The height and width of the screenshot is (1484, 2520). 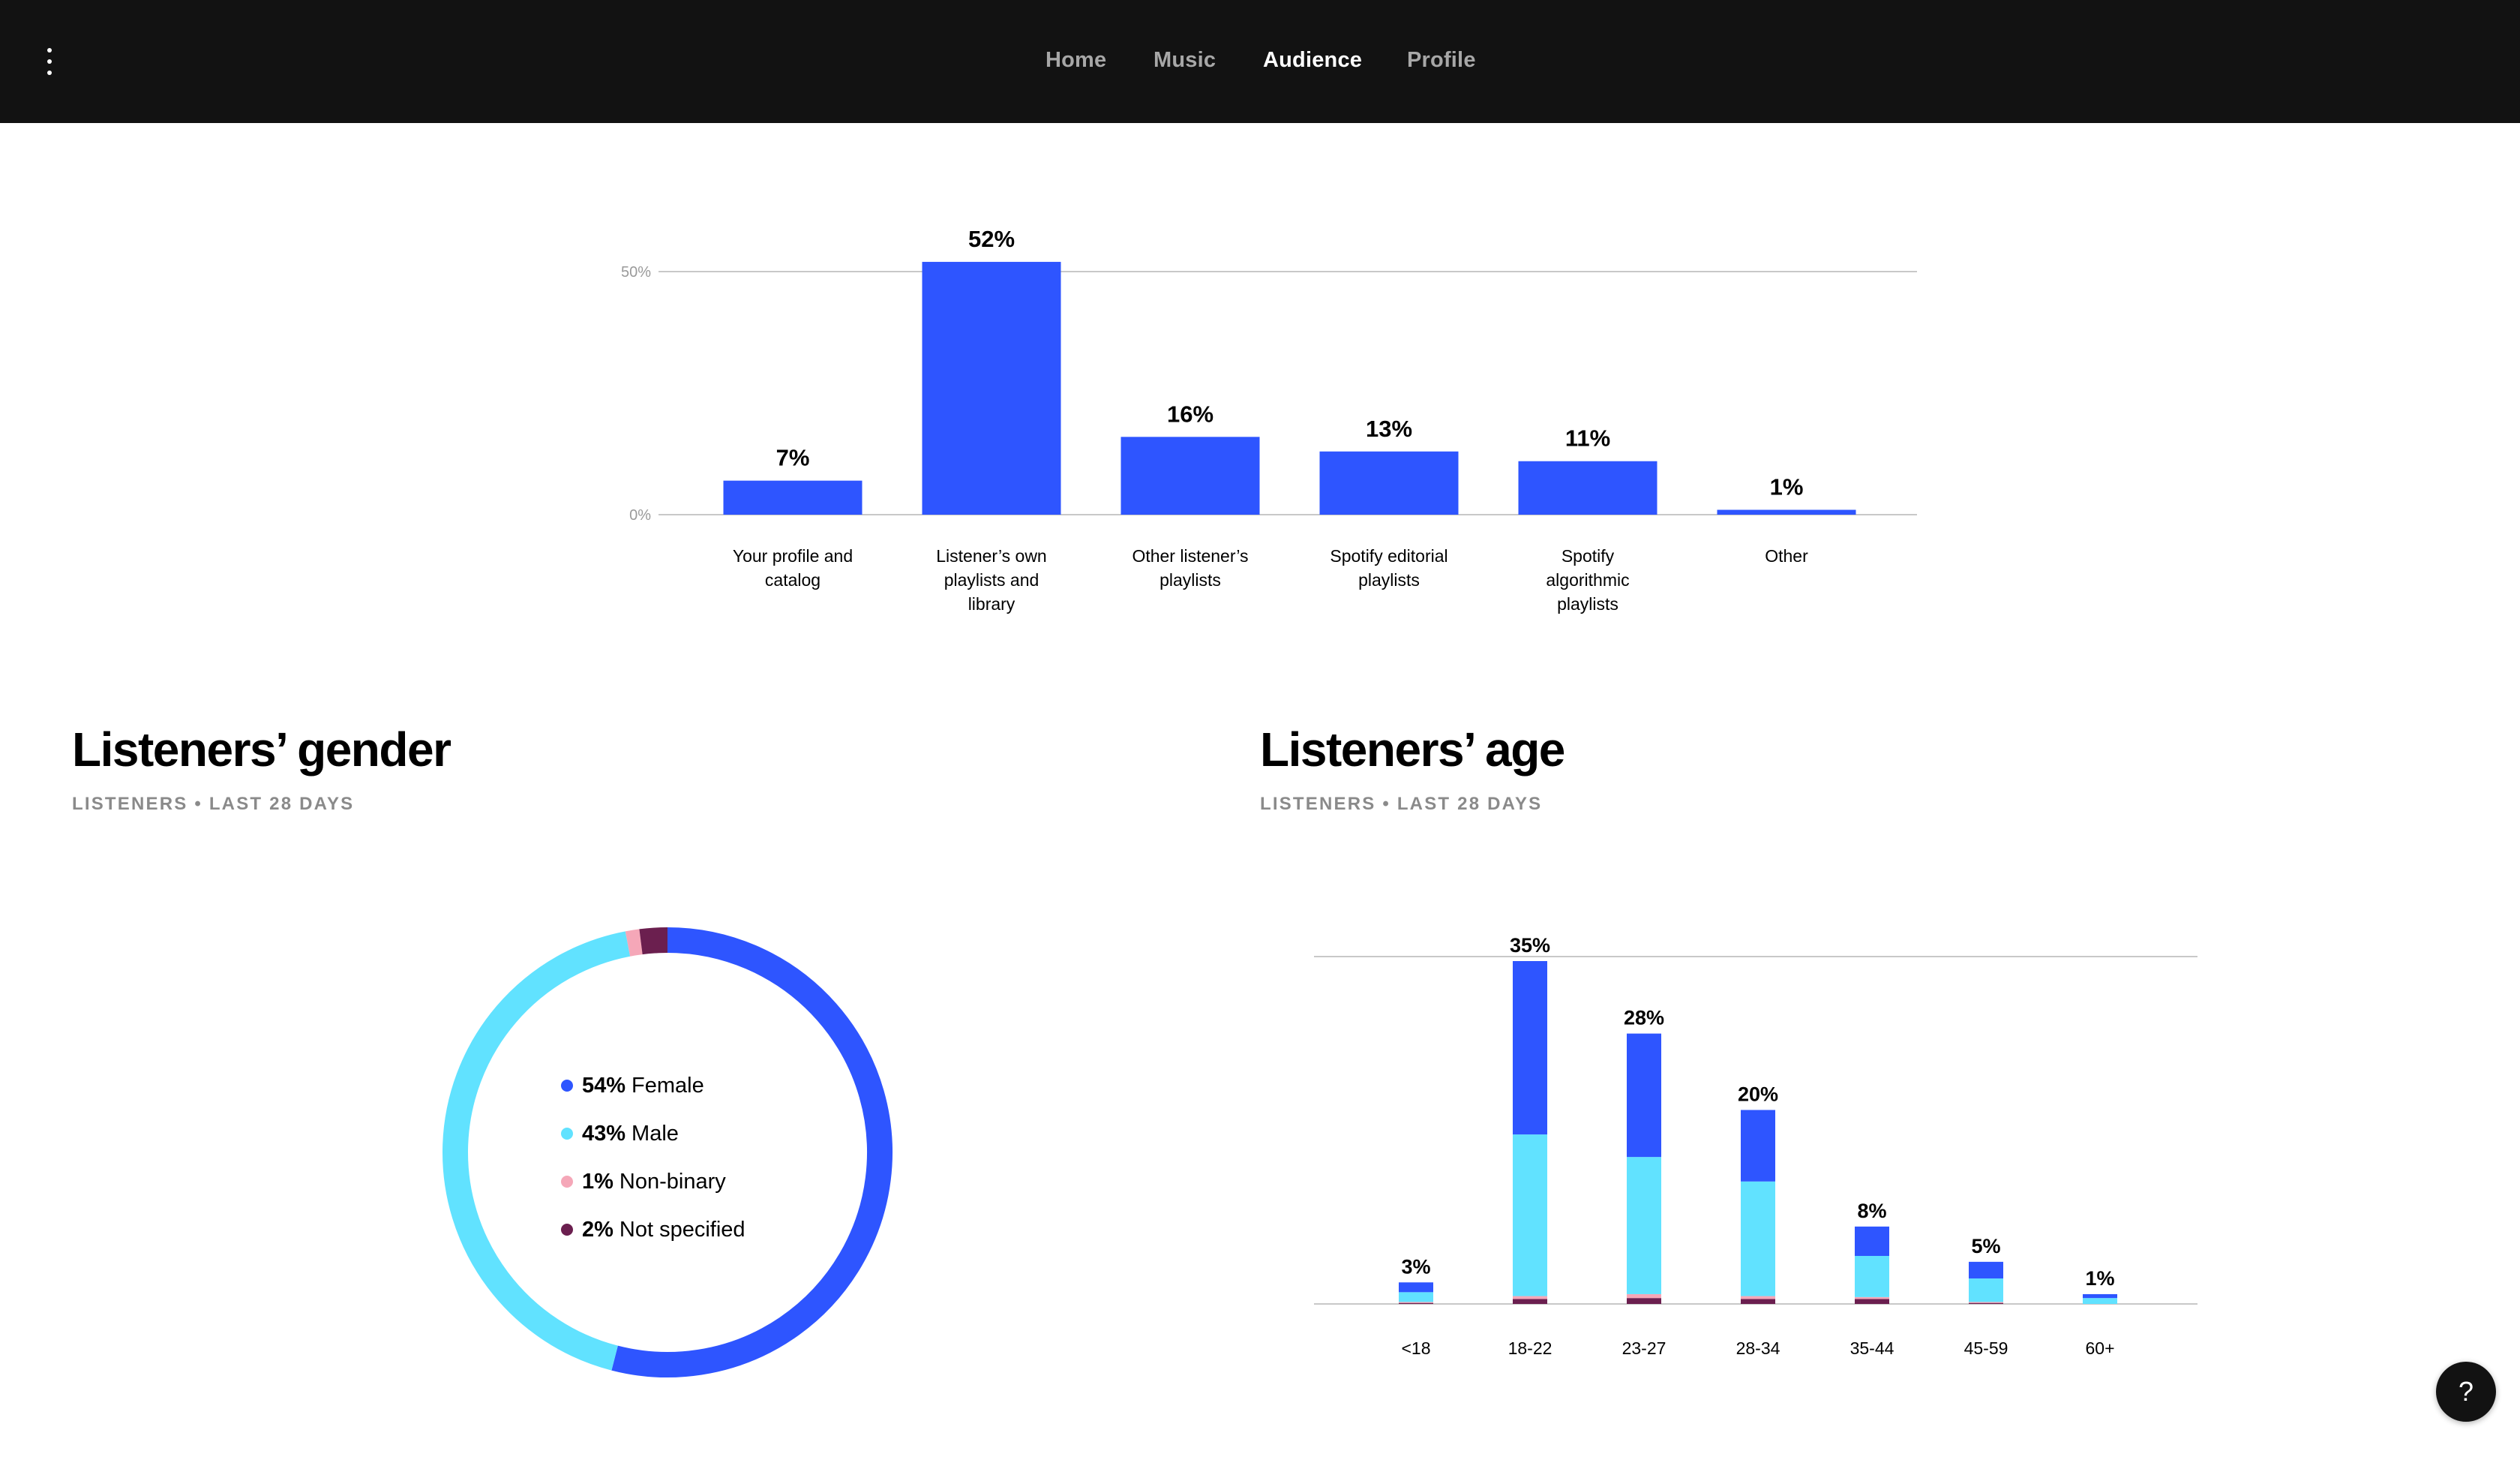 I want to click on top-nav-bar: Home Music Audience Profile, so click(x=1260, y=61).